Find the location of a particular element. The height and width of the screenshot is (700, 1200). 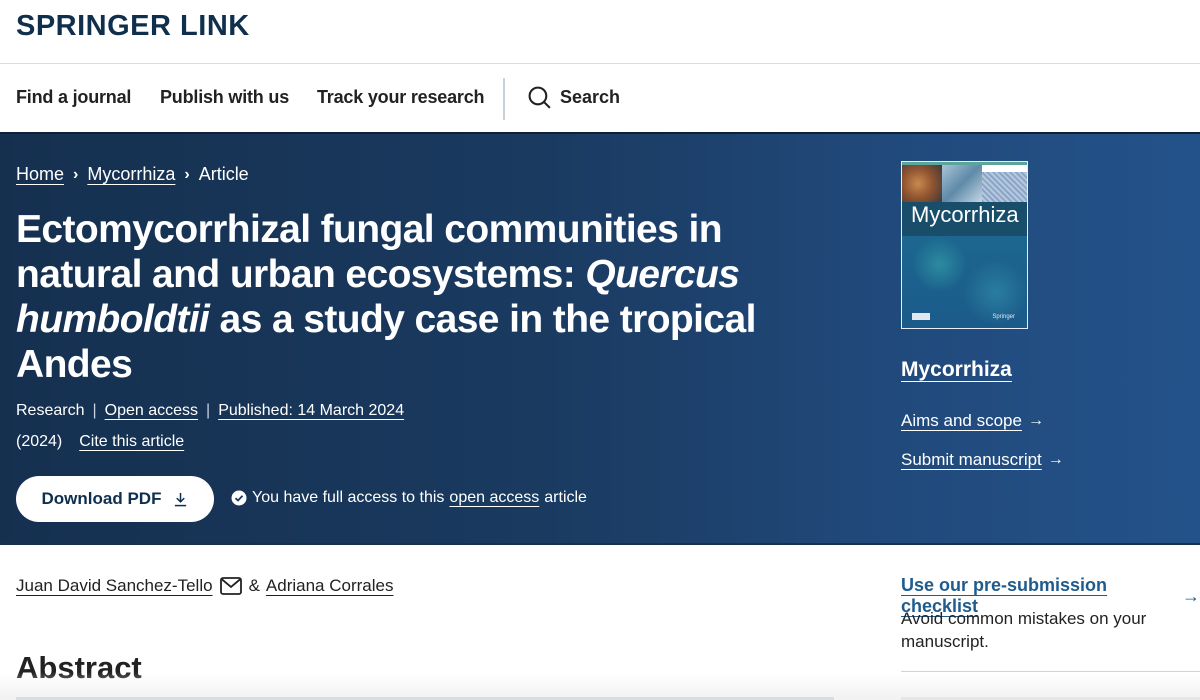

journal-name-link: Mycorrhiza is located at coordinates (956, 370).